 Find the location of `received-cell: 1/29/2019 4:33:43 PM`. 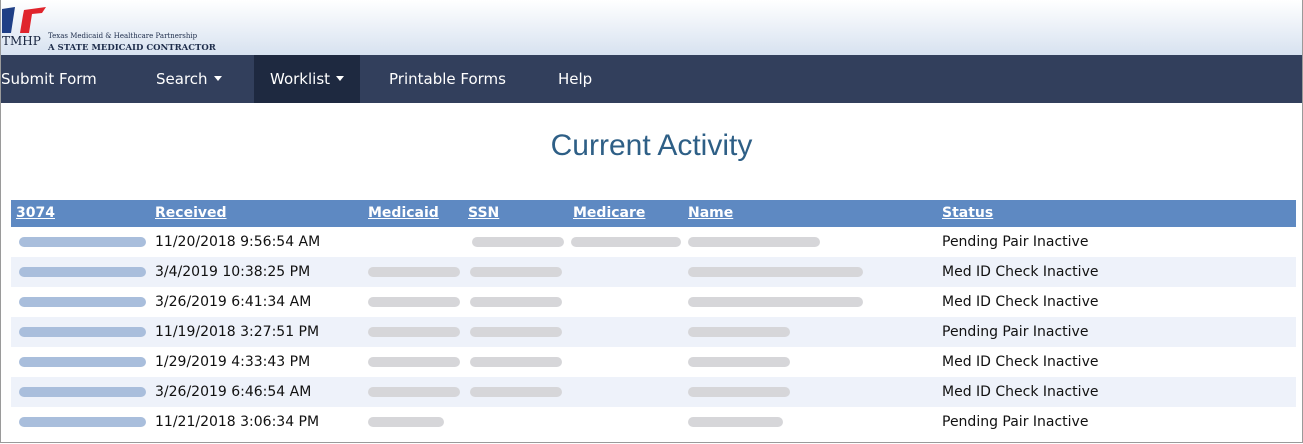

received-cell: 1/29/2019 4:33:43 PM is located at coordinates (233, 362).